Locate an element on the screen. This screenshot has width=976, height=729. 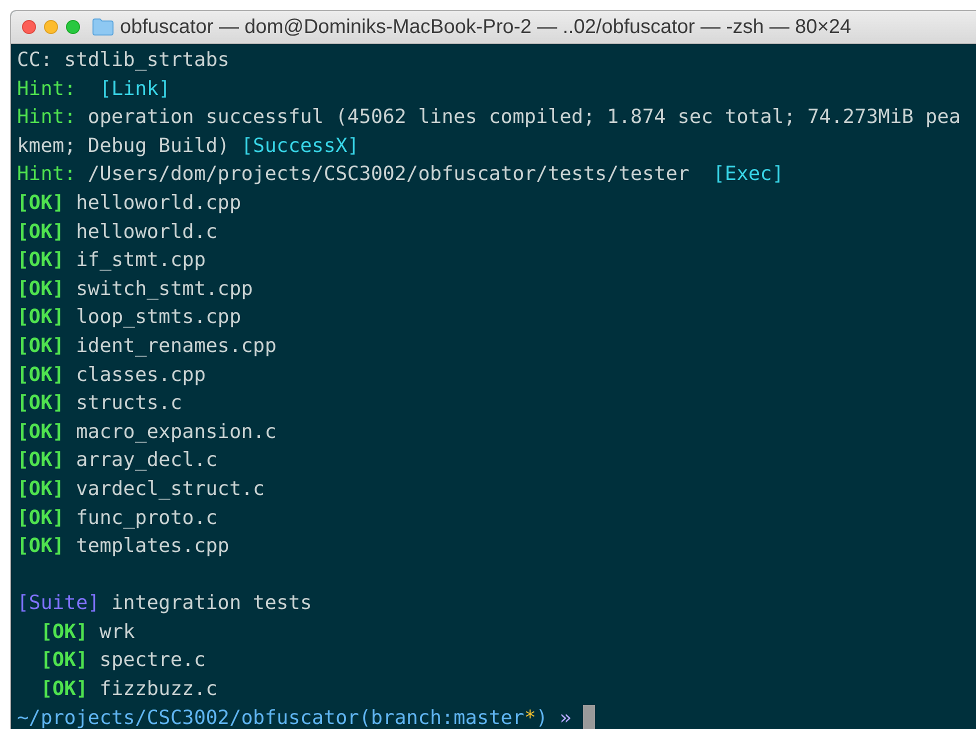
window-title: obfuscator — dom@Dominiks-MacBook-Pro-2 — ..02/obfuscator — -zsh — 80×24 is located at coordinates (486, 27).